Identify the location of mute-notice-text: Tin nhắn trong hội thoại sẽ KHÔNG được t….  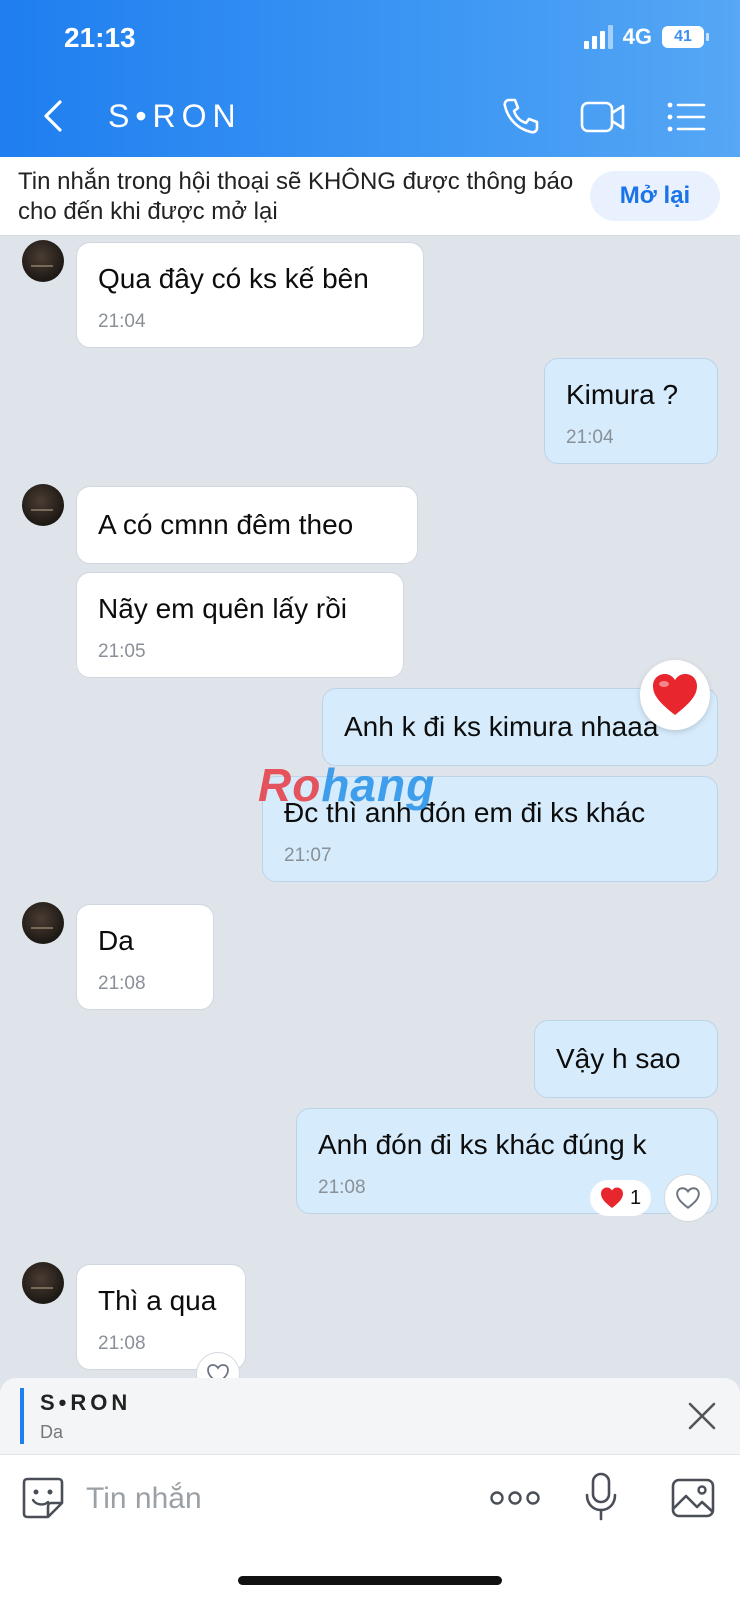
(296, 196).